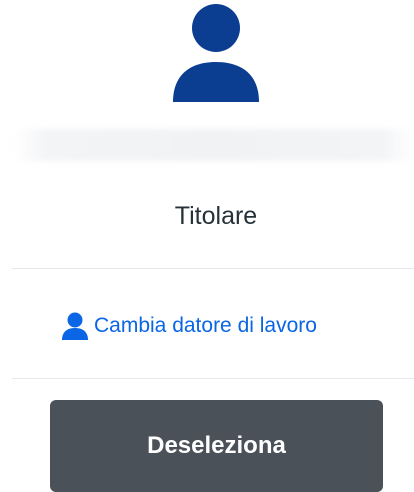 This screenshot has height=492, width=414. What do you see at coordinates (205, 325) in the screenshot?
I see `change-employer-label: Cambia datore di lavoro` at bounding box center [205, 325].